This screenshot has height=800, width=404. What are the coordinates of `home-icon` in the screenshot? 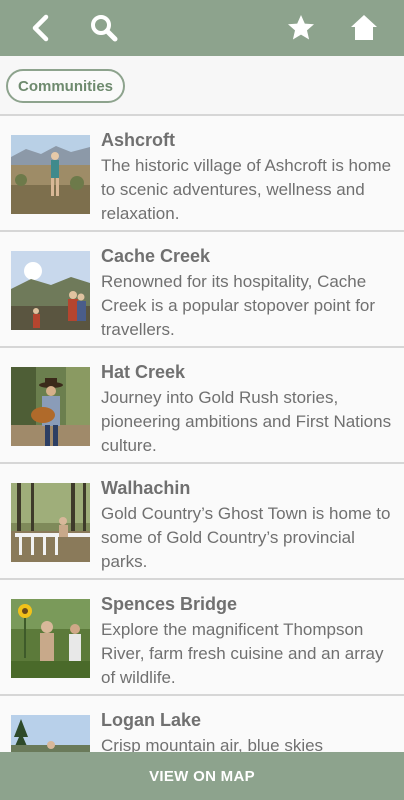 It's located at (364, 27).